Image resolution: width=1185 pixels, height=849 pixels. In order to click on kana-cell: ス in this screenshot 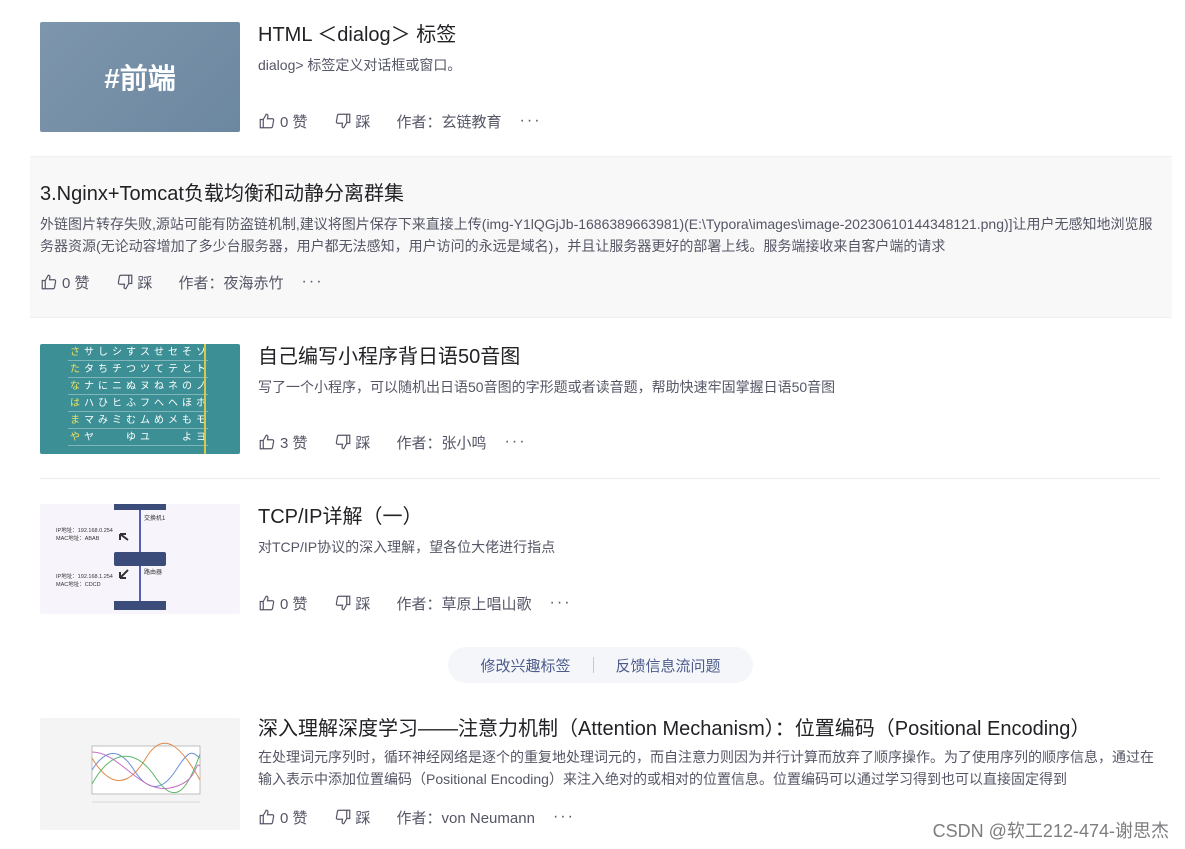, I will do `click(145, 352)`.